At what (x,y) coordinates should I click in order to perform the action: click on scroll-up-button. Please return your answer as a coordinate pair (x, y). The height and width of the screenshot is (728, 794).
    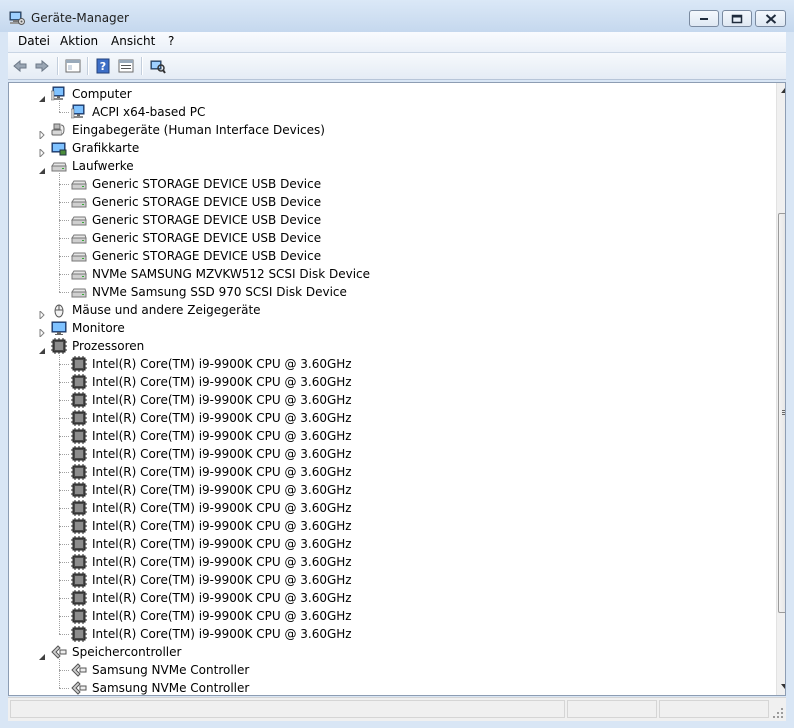
    Looking at the image, I should click on (781, 91).